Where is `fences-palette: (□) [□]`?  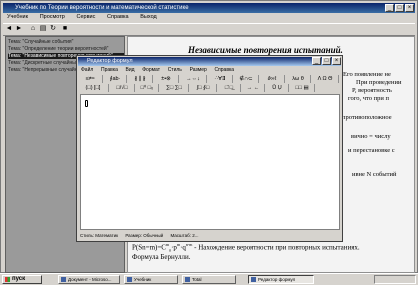 fences-palette: (□) [□] is located at coordinates (94, 88).